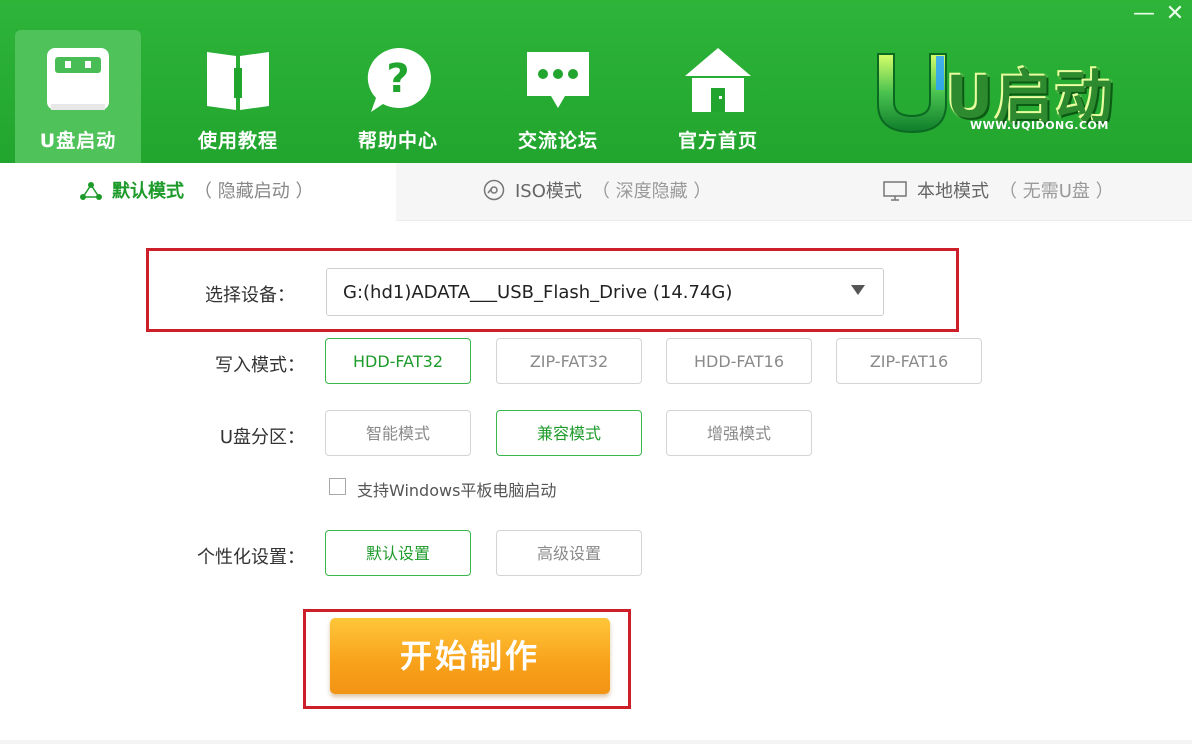 The image size is (1192, 744). Describe the element at coordinates (548, 191) in the screenshot. I see `tab-label: ISO模式` at that location.